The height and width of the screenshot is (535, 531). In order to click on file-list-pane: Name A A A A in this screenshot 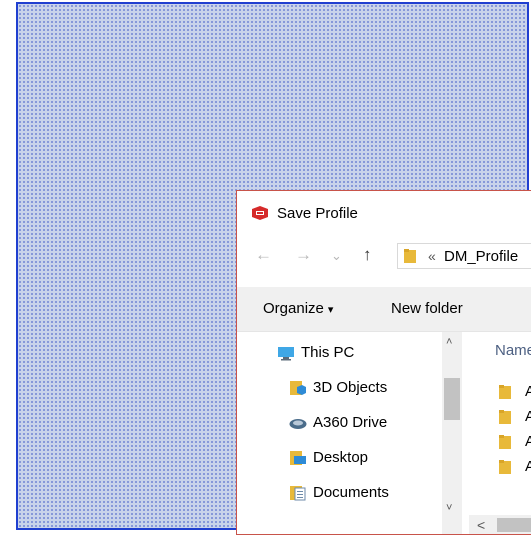, I will do `click(500, 433)`.